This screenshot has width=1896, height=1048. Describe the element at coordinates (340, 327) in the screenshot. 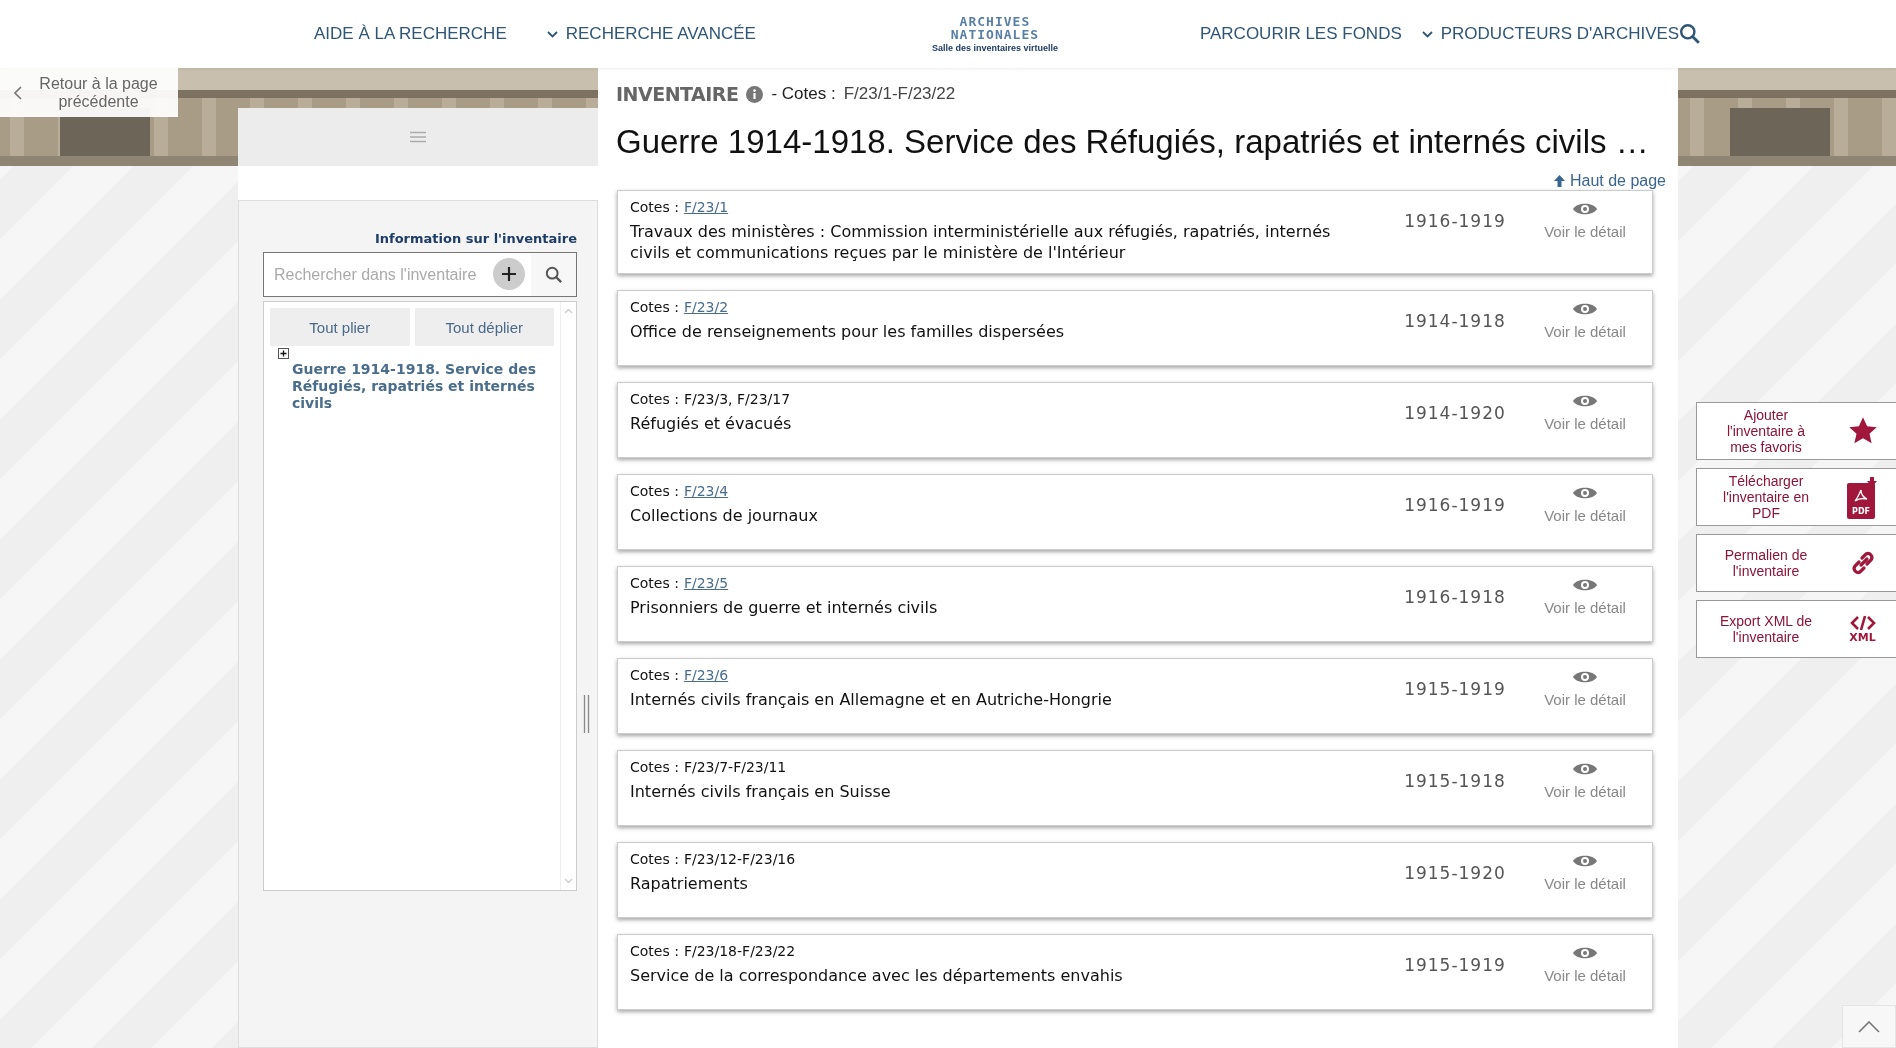

I see `tree-toggle-button: Tout plier` at that location.